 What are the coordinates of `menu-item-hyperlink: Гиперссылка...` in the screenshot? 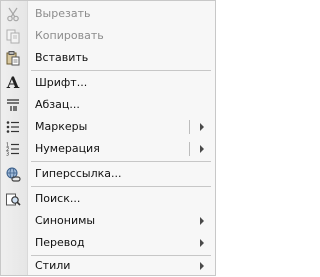 It's located at (108, 174).